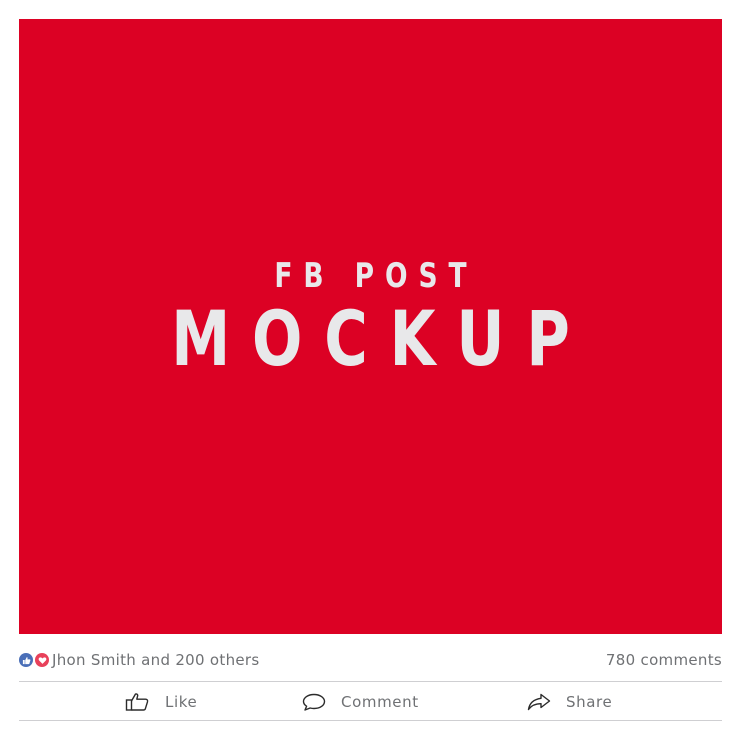 This screenshot has width=740, height=740. What do you see at coordinates (589, 702) in the screenshot?
I see `share-label: Share` at bounding box center [589, 702].